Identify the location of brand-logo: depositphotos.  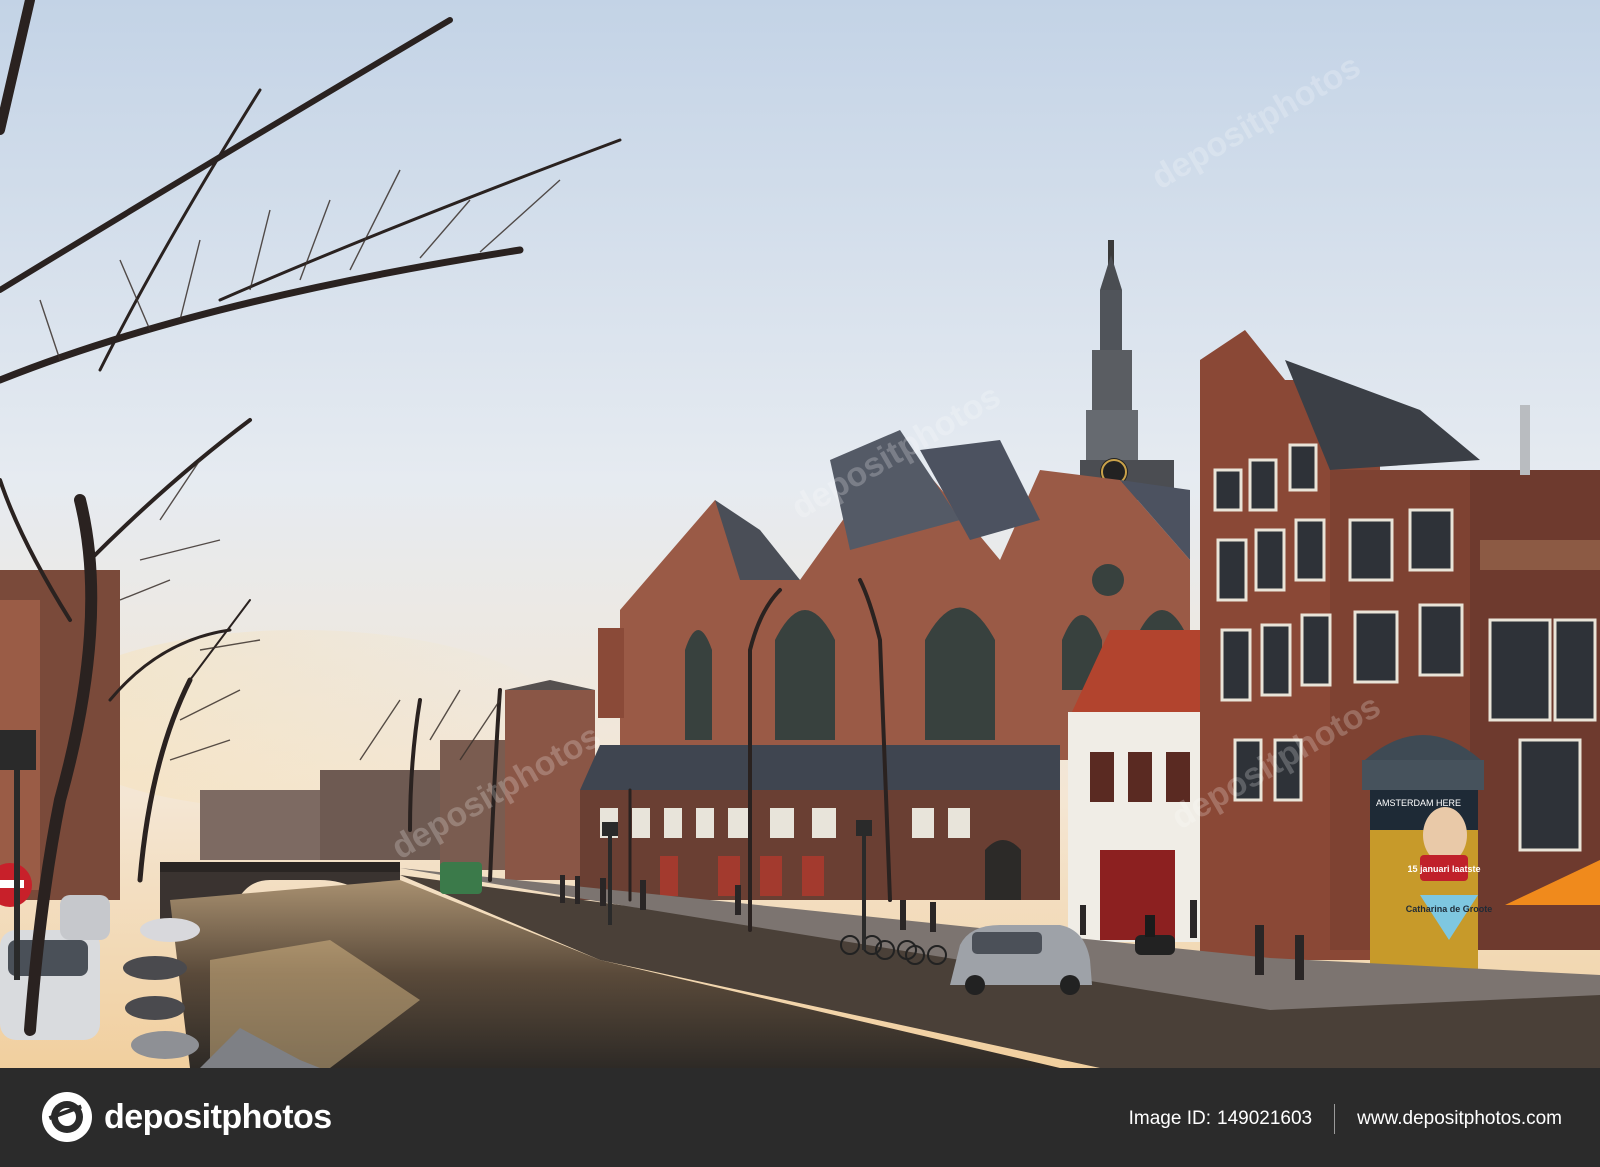
(186, 1117).